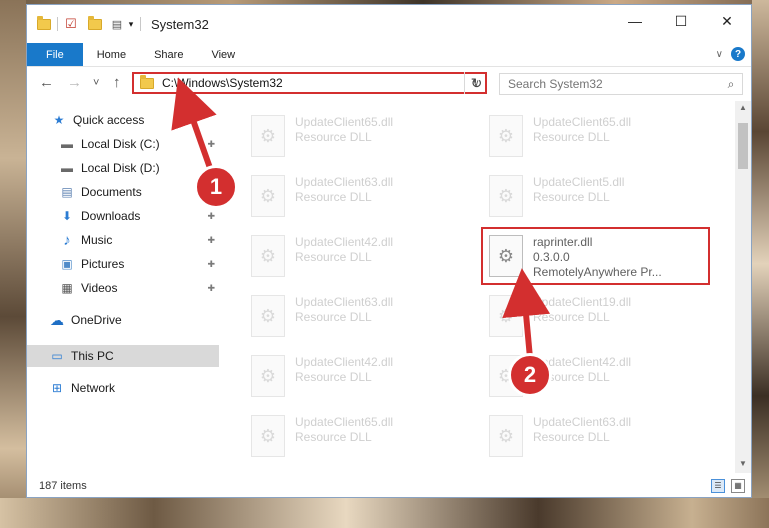 The image size is (769, 528). Describe the element at coordinates (681, 21) in the screenshot. I see `maximize-button: ☐` at that location.